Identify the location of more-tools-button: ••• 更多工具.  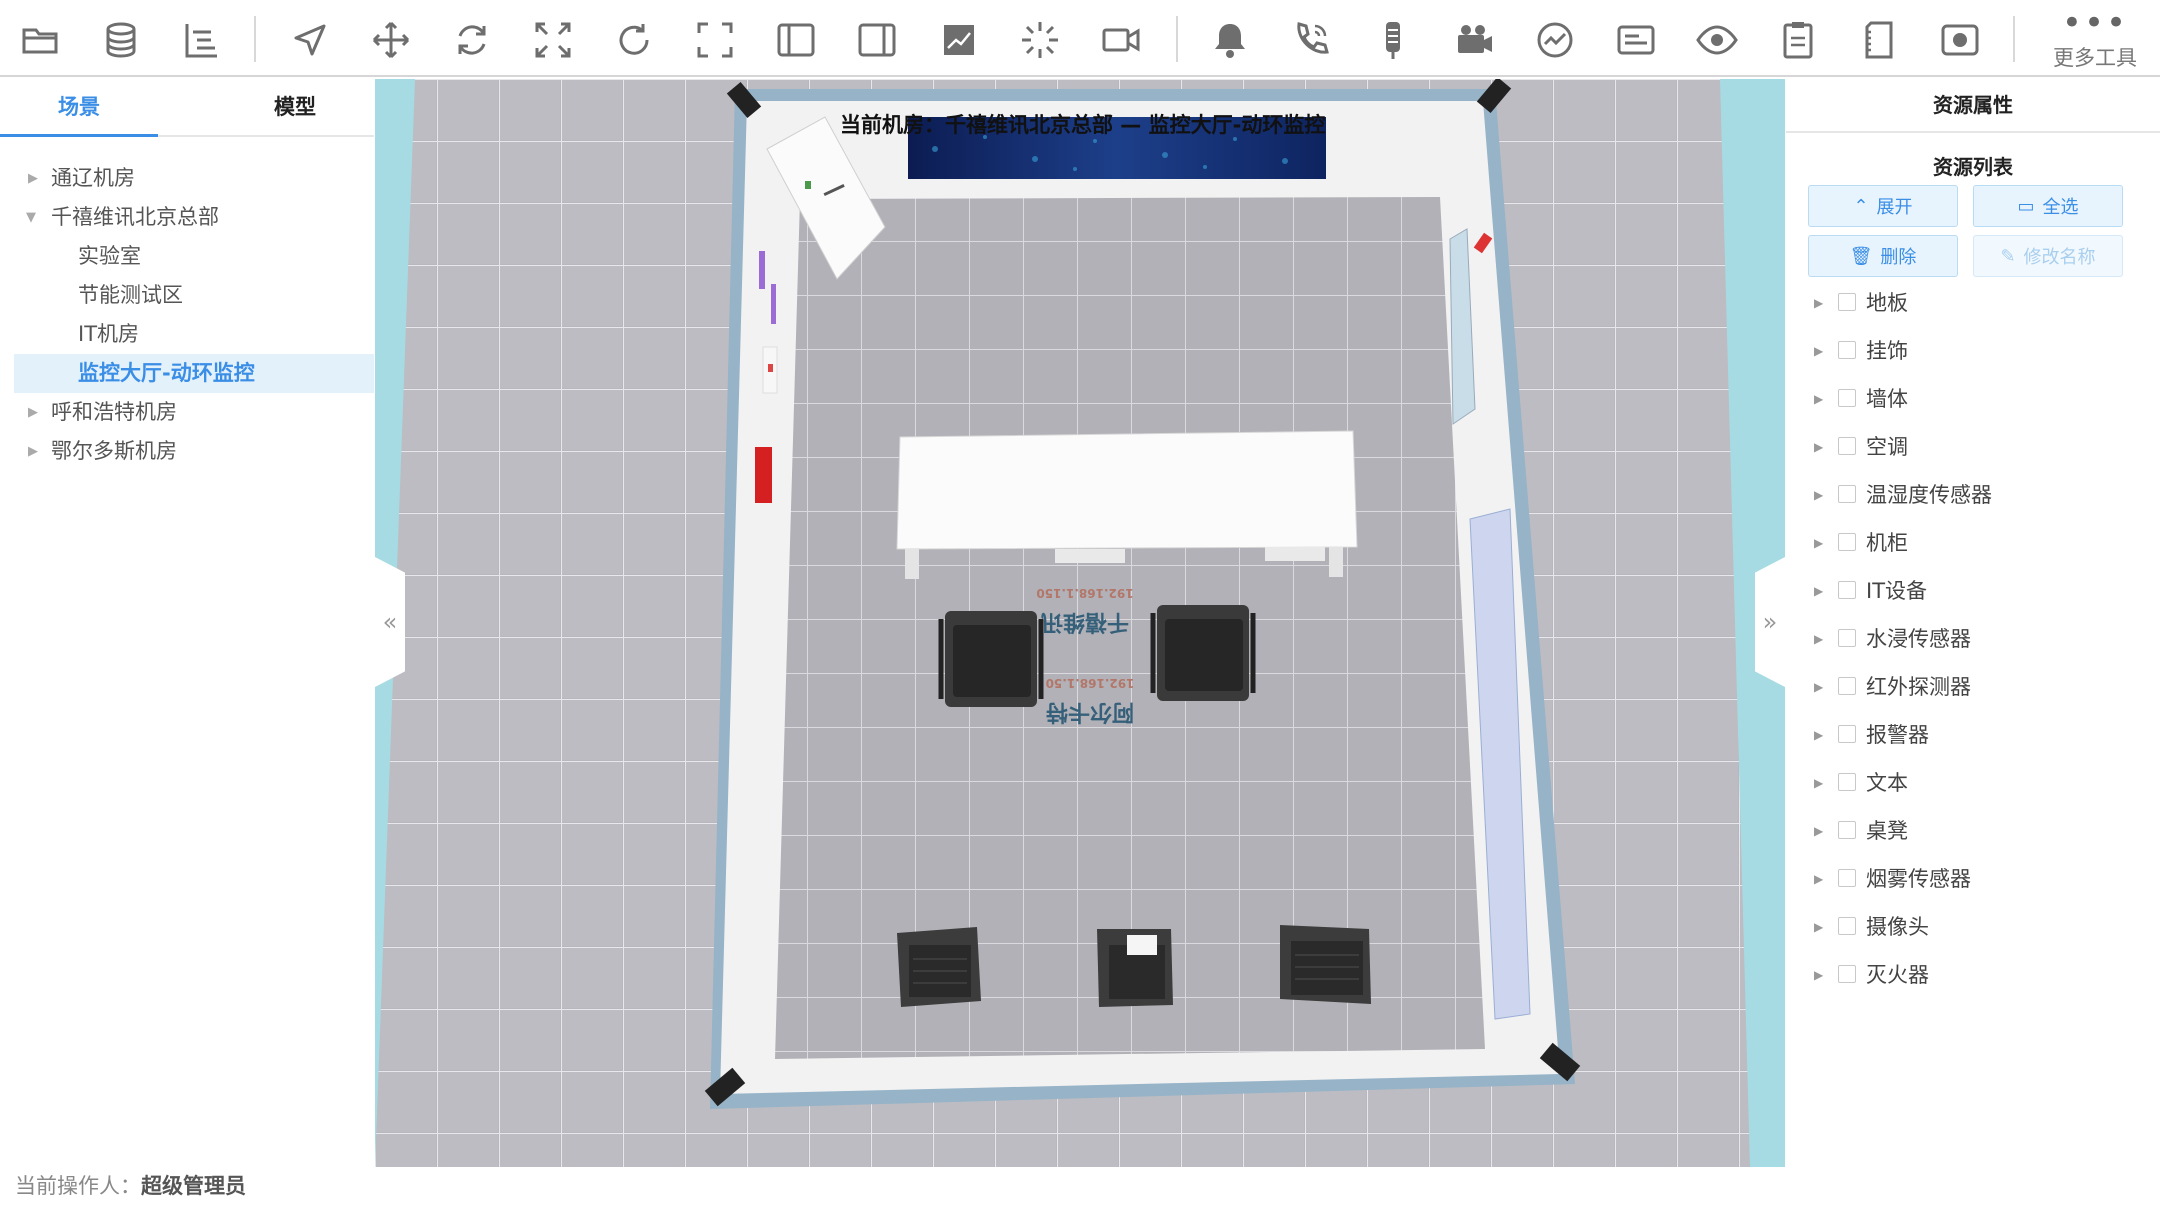
(2095, 39).